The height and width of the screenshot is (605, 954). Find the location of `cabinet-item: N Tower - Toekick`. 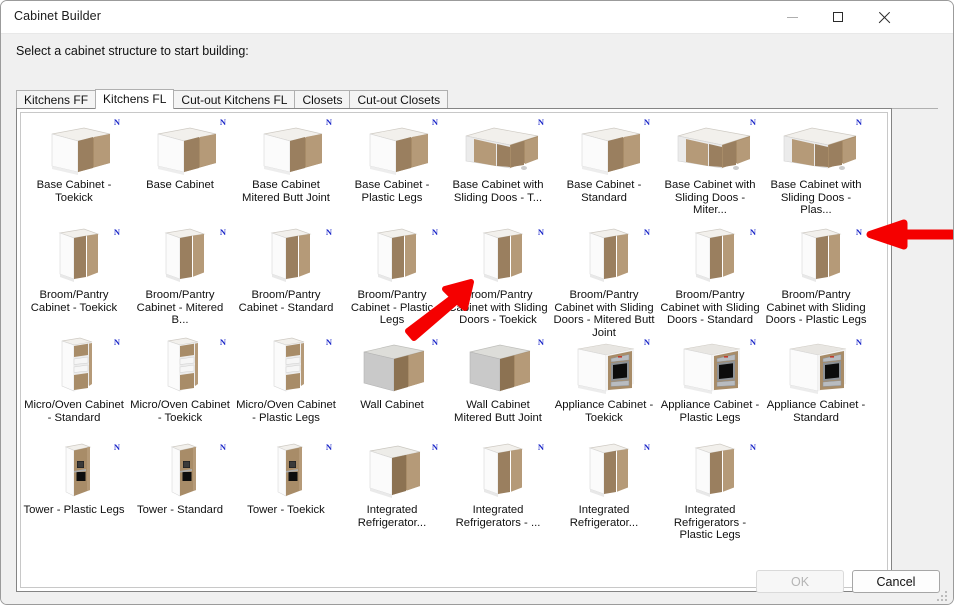

cabinet-item: N Tower - Toekick is located at coordinates (286, 477).